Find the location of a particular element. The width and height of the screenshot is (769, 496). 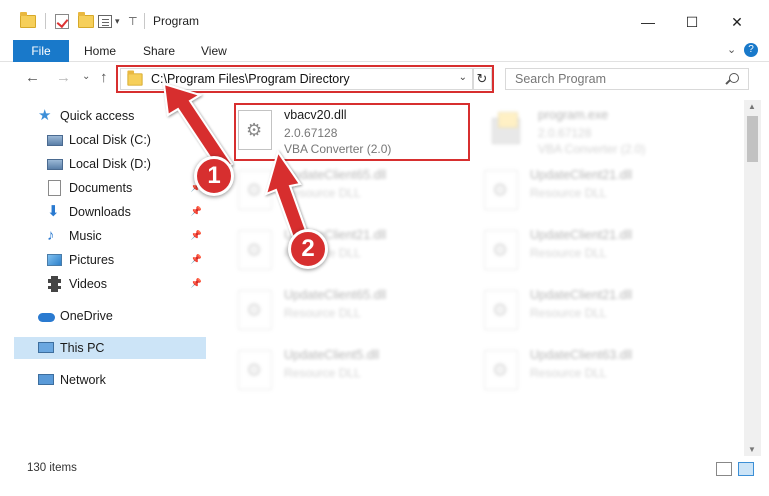

search-placeholder: Search Program is located at coordinates (561, 79).